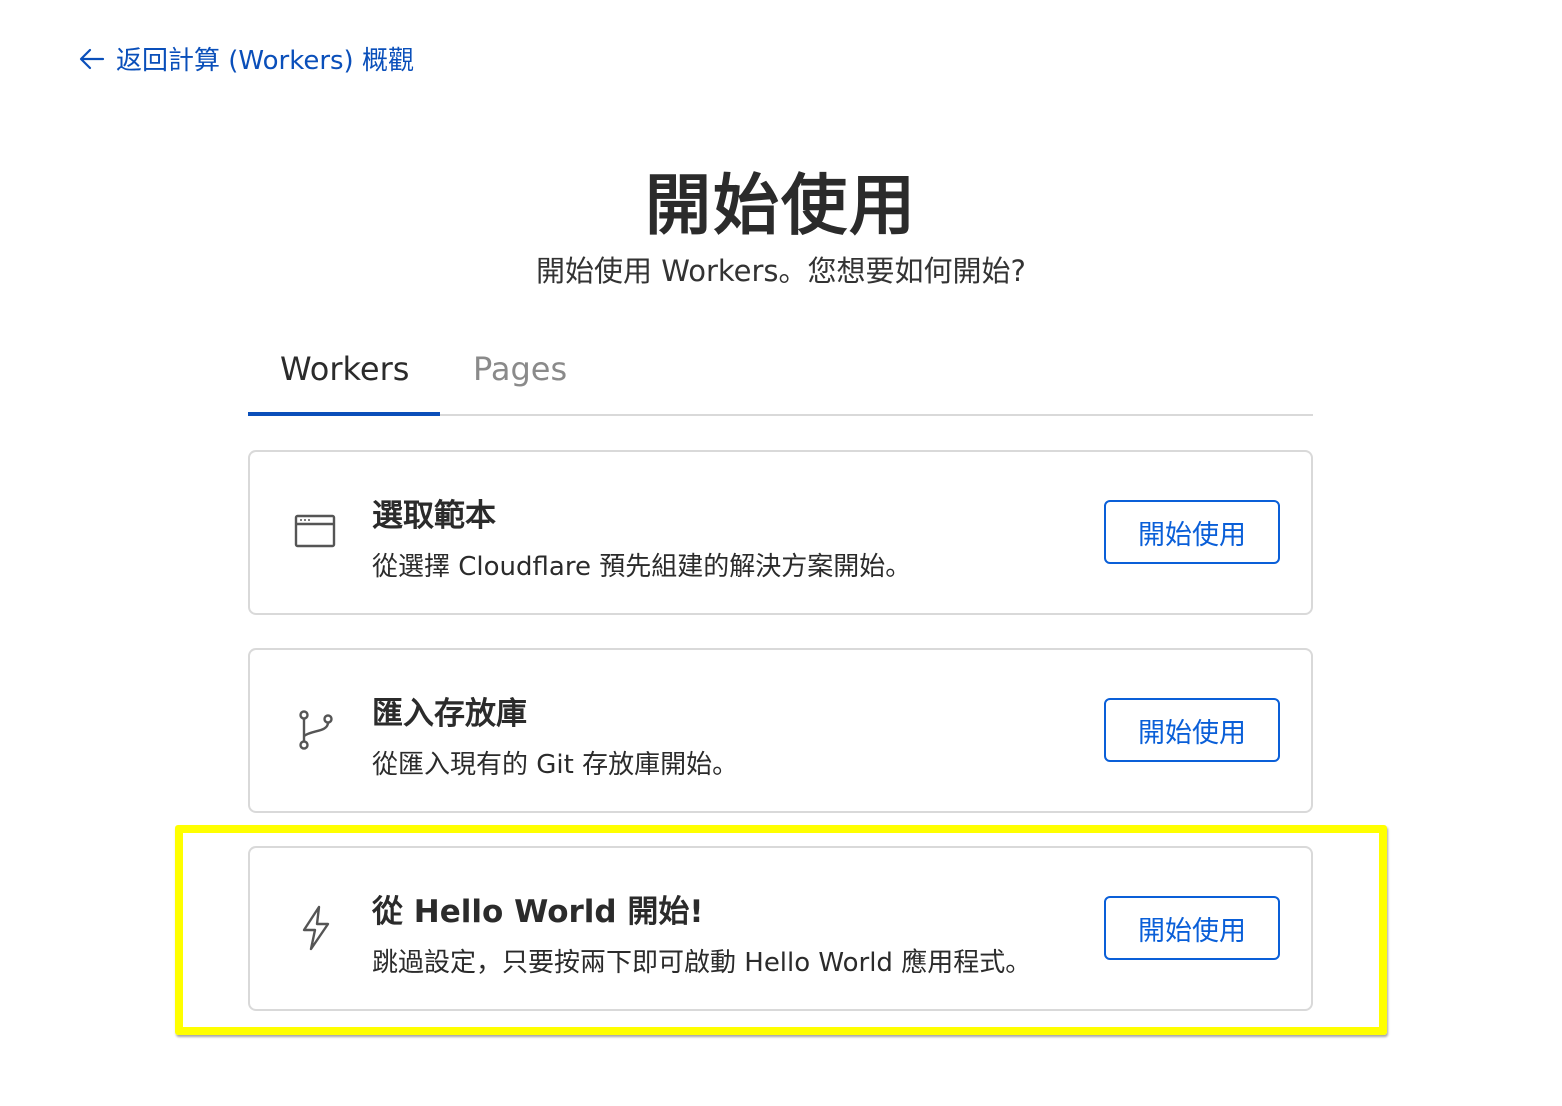 This screenshot has width=1562, height=1106. What do you see at coordinates (344, 369) in the screenshot?
I see `tab-workers: Workers` at bounding box center [344, 369].